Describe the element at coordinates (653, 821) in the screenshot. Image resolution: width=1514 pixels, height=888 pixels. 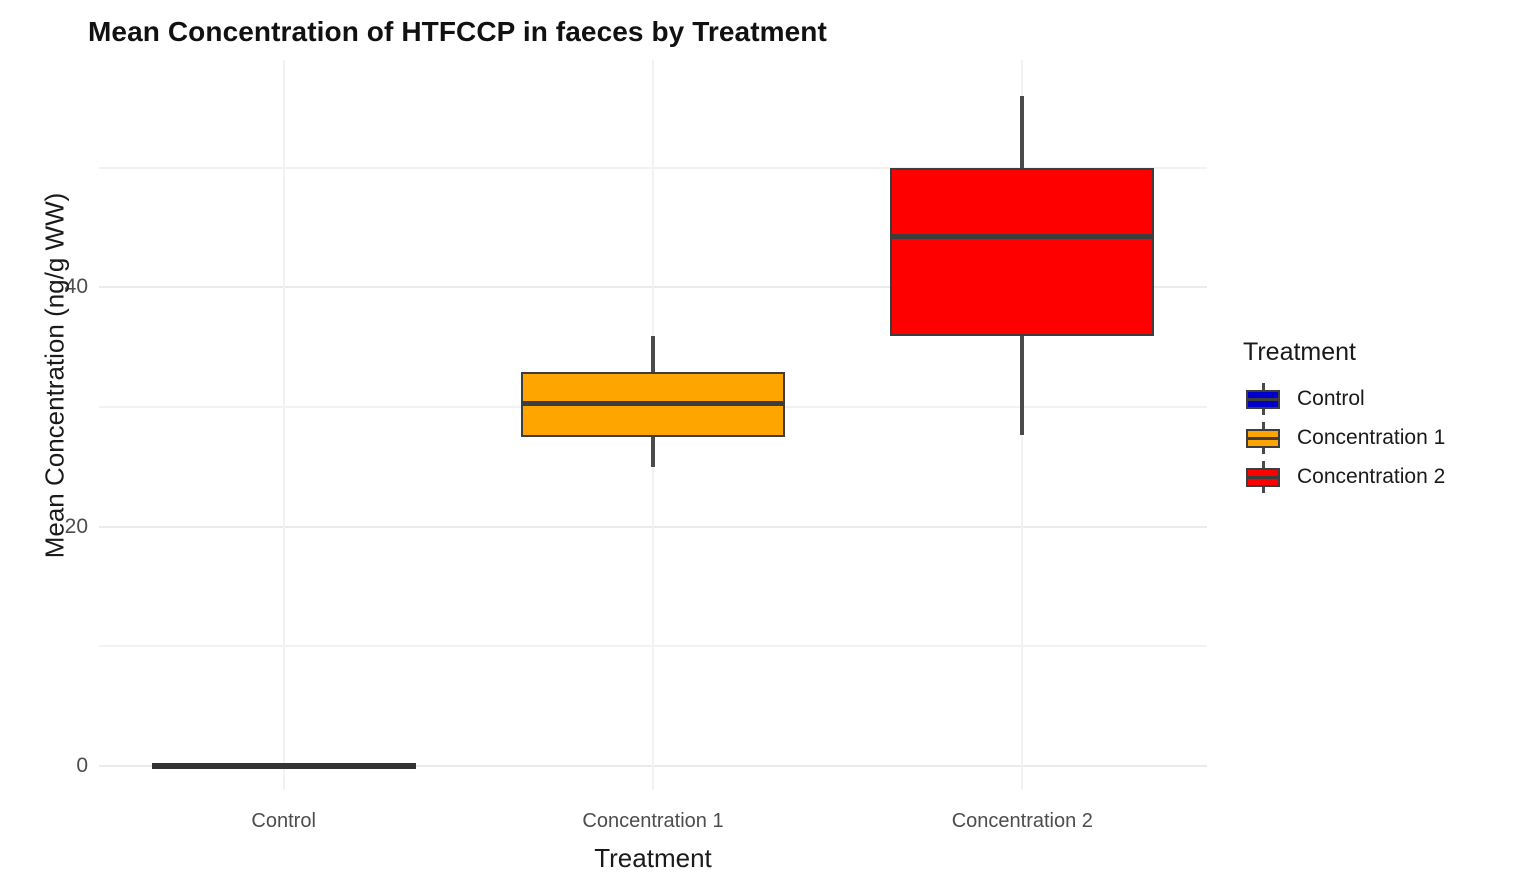
I see `x-tick-label: Concentration 1` at that location.